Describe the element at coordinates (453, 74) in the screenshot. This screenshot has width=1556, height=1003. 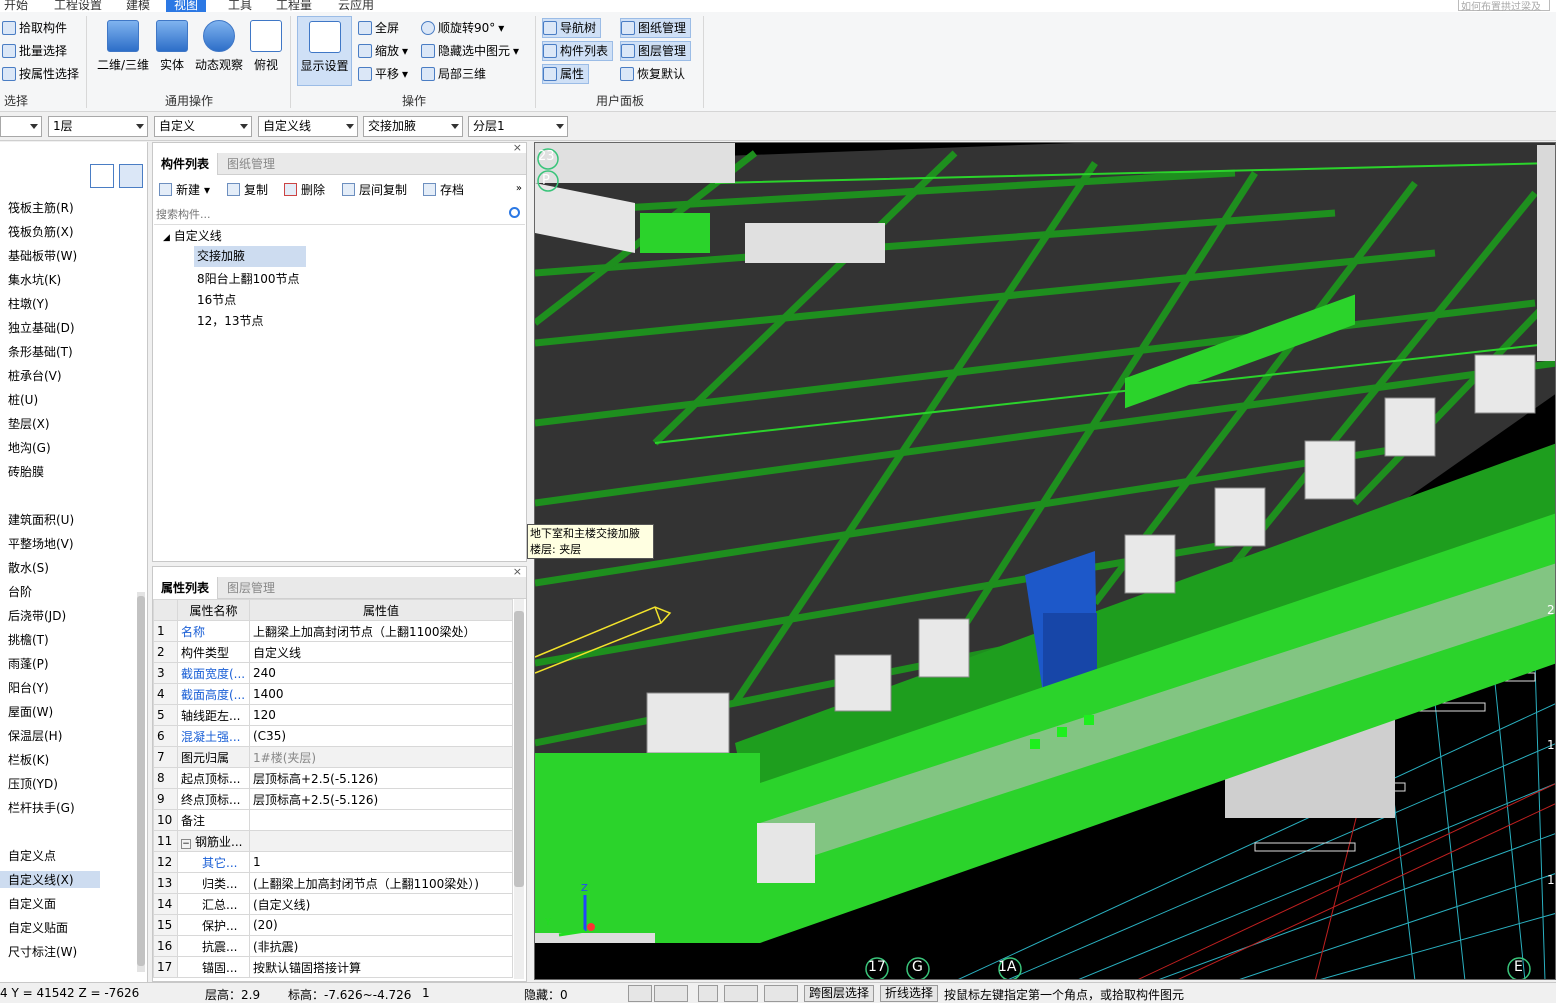
I see `local-3d-button: 局部三维` at that location.